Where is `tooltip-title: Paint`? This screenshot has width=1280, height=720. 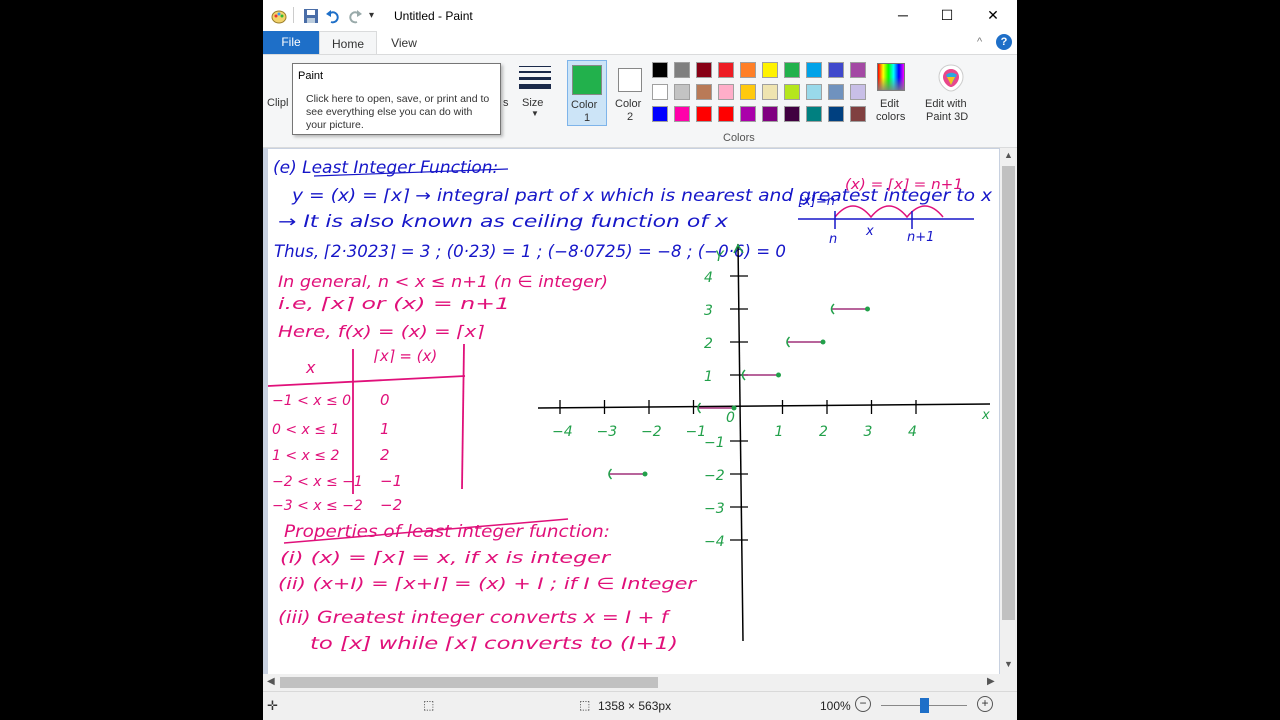 tooltip-title: Paint is located at coordinates (311, 76).